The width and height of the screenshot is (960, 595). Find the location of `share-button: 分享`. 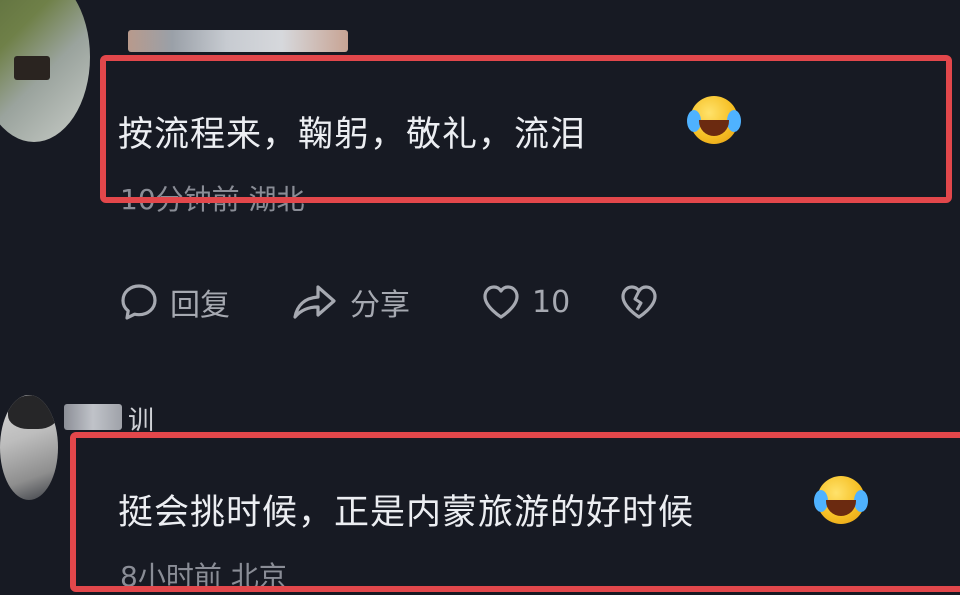

share-button: 分享 is located at coordinates (385, 302).